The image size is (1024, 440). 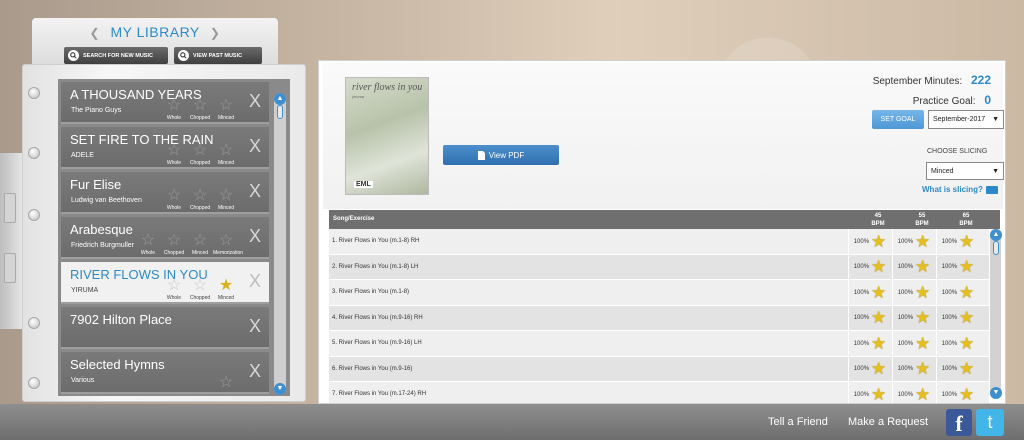 I want to click on view-past-music-button: VIEW PAST MUSIC, so click(x=218, y=55).